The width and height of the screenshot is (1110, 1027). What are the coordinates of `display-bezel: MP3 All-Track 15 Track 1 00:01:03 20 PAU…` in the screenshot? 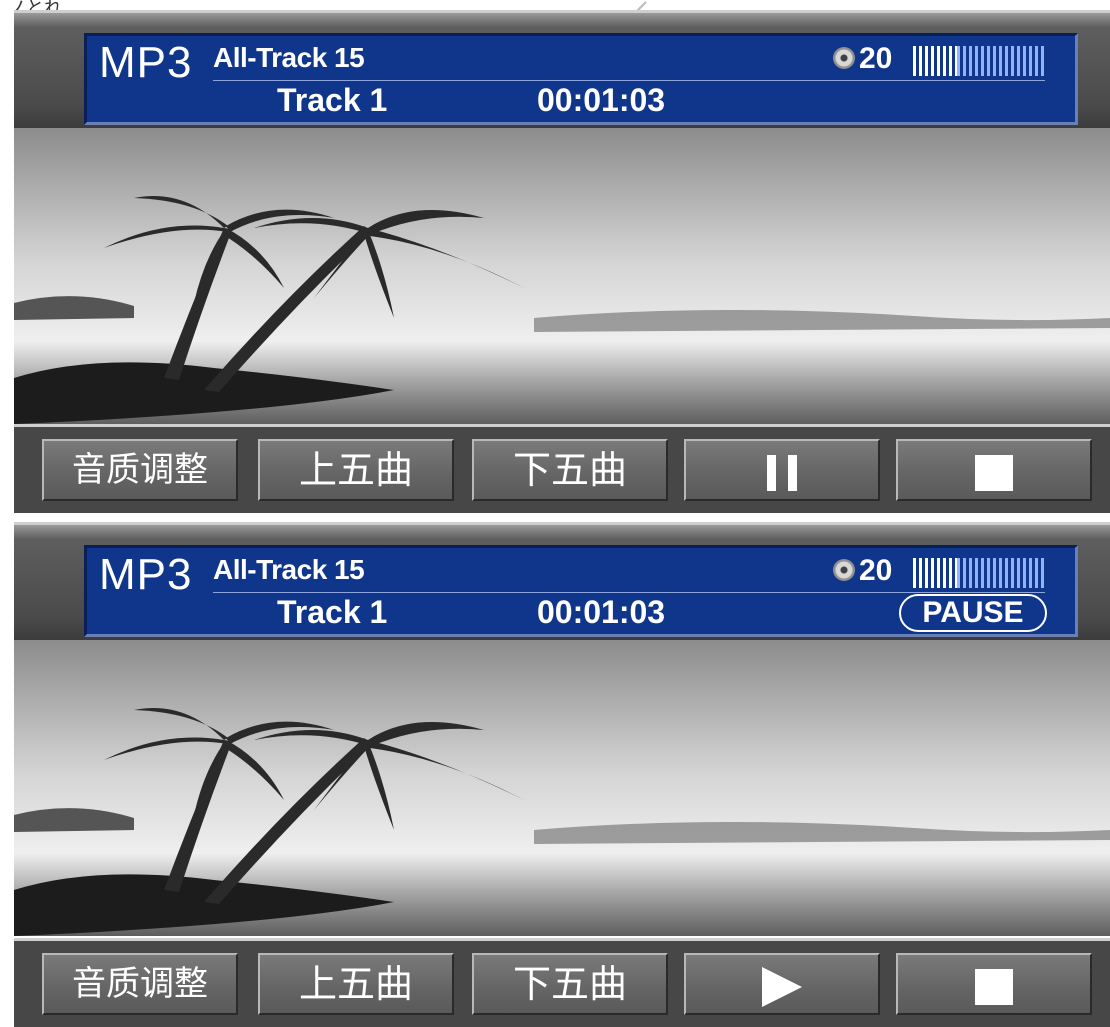 It's located at (562, 582).